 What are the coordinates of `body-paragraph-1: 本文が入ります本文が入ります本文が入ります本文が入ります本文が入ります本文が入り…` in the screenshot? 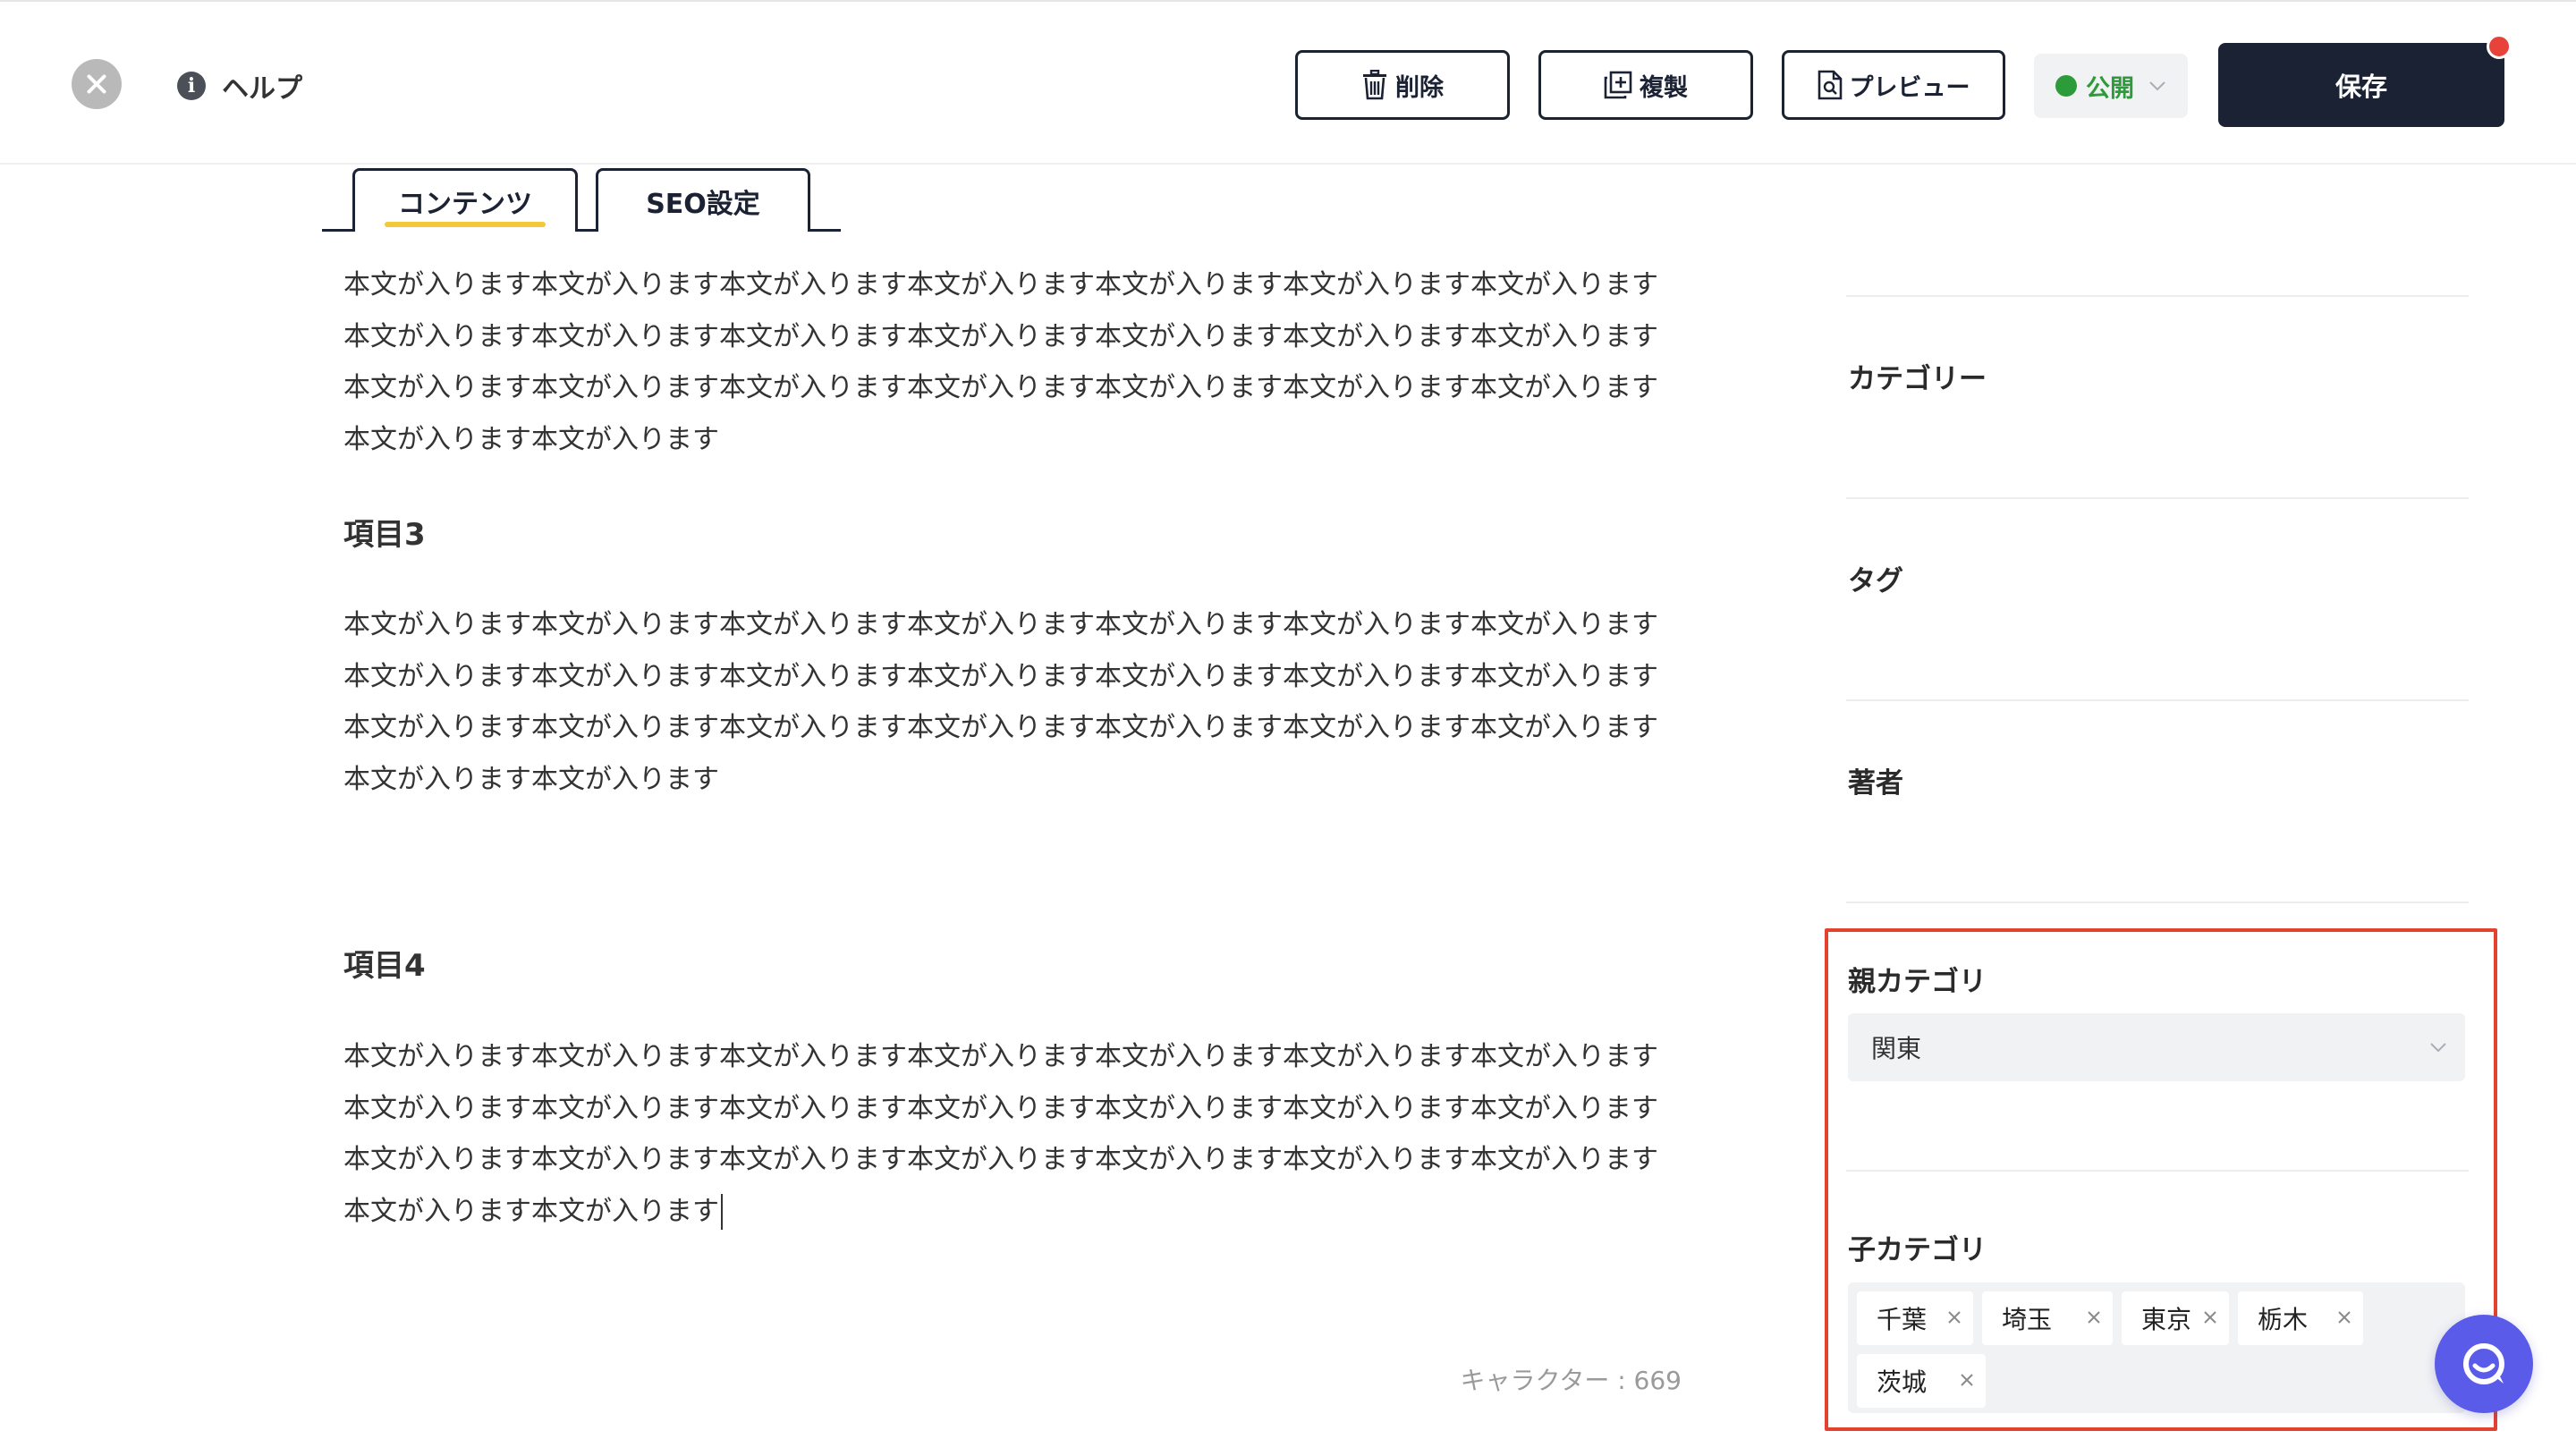 It's located at (1005, 362).